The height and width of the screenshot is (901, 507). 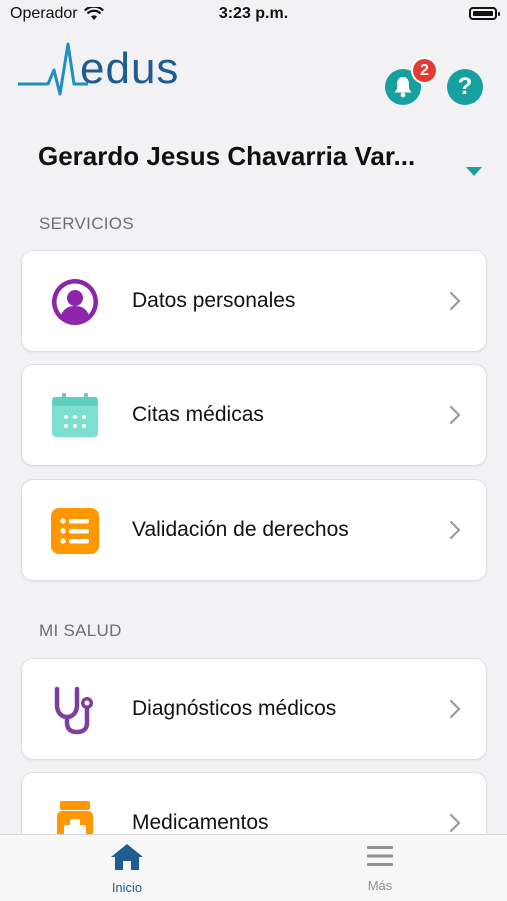 I want to click on tab-inicio: Inicio, so click(x=127, y=869).